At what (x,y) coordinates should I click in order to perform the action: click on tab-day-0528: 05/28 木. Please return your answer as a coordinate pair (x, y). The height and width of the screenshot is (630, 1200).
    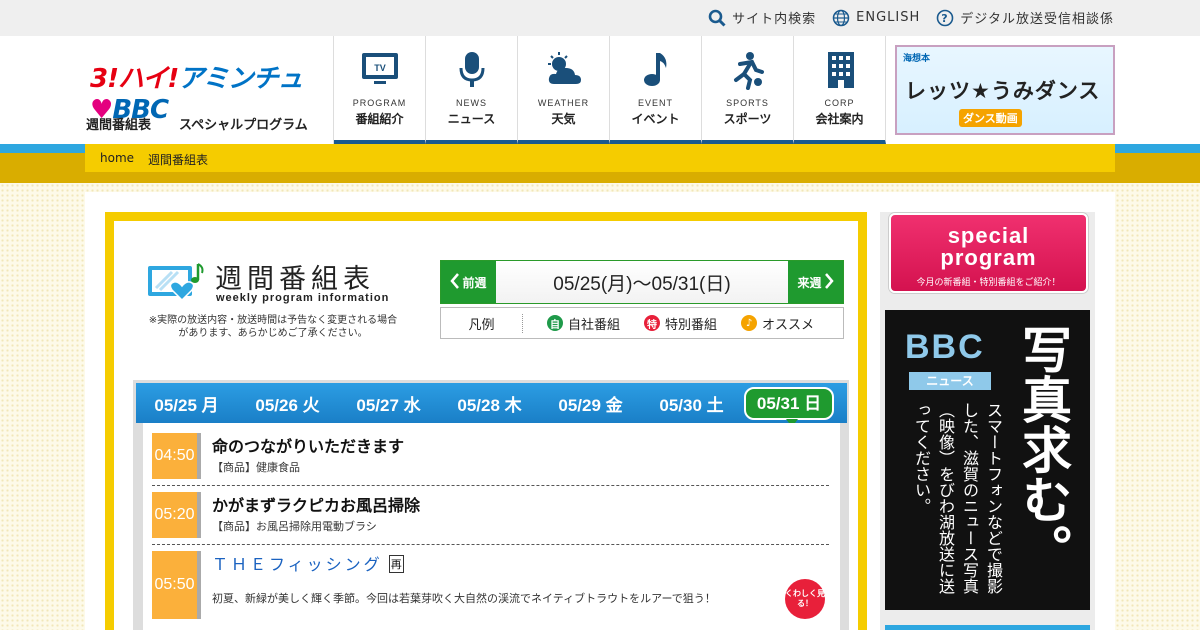
    Looking at the image, I should click on (489, 403).